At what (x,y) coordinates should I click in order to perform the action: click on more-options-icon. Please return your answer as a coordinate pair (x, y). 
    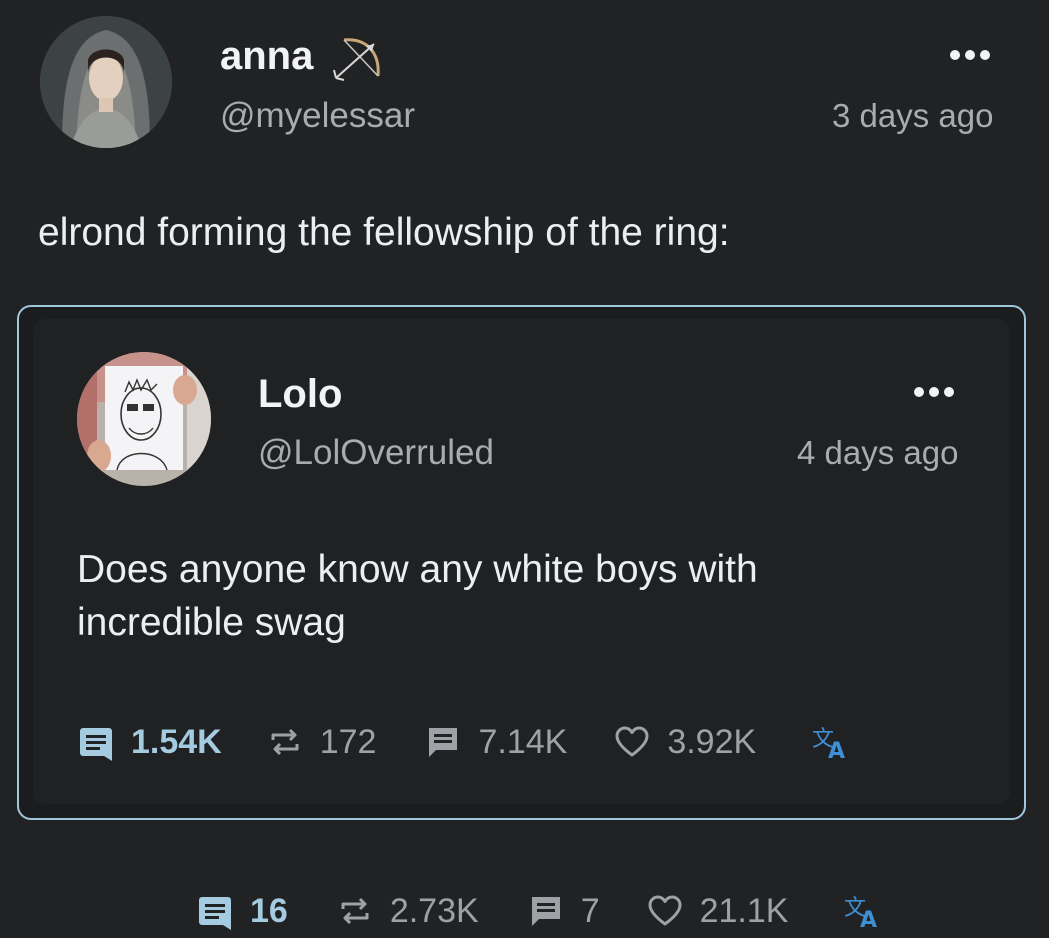
    Looking at the image, I should click on (970, 55).